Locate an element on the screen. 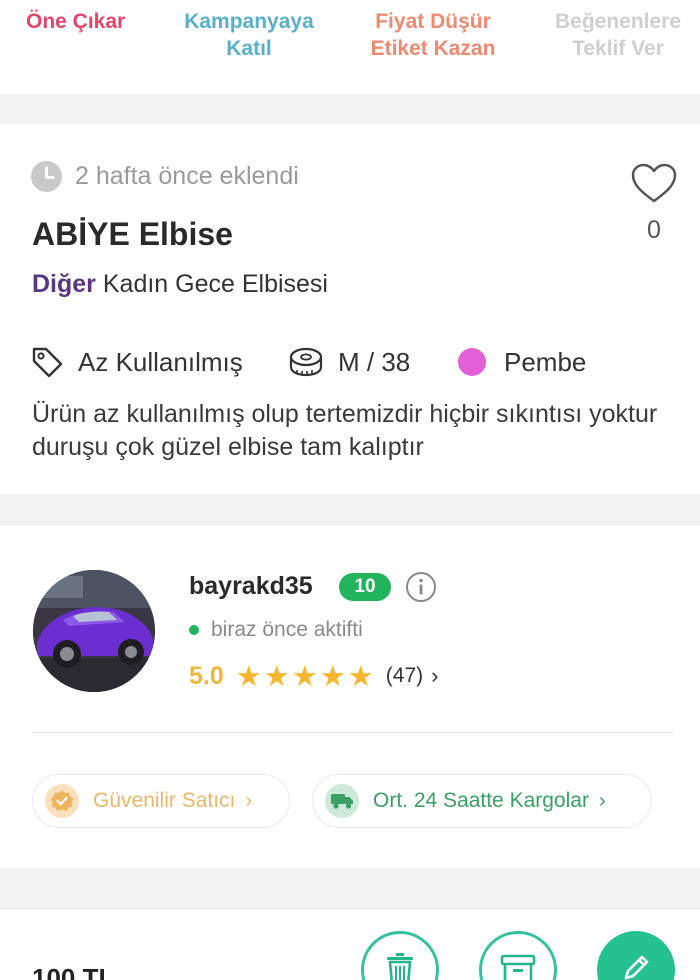 This screenshot has width=700, height=980. truck-icon is located at coordinates (342, 801).